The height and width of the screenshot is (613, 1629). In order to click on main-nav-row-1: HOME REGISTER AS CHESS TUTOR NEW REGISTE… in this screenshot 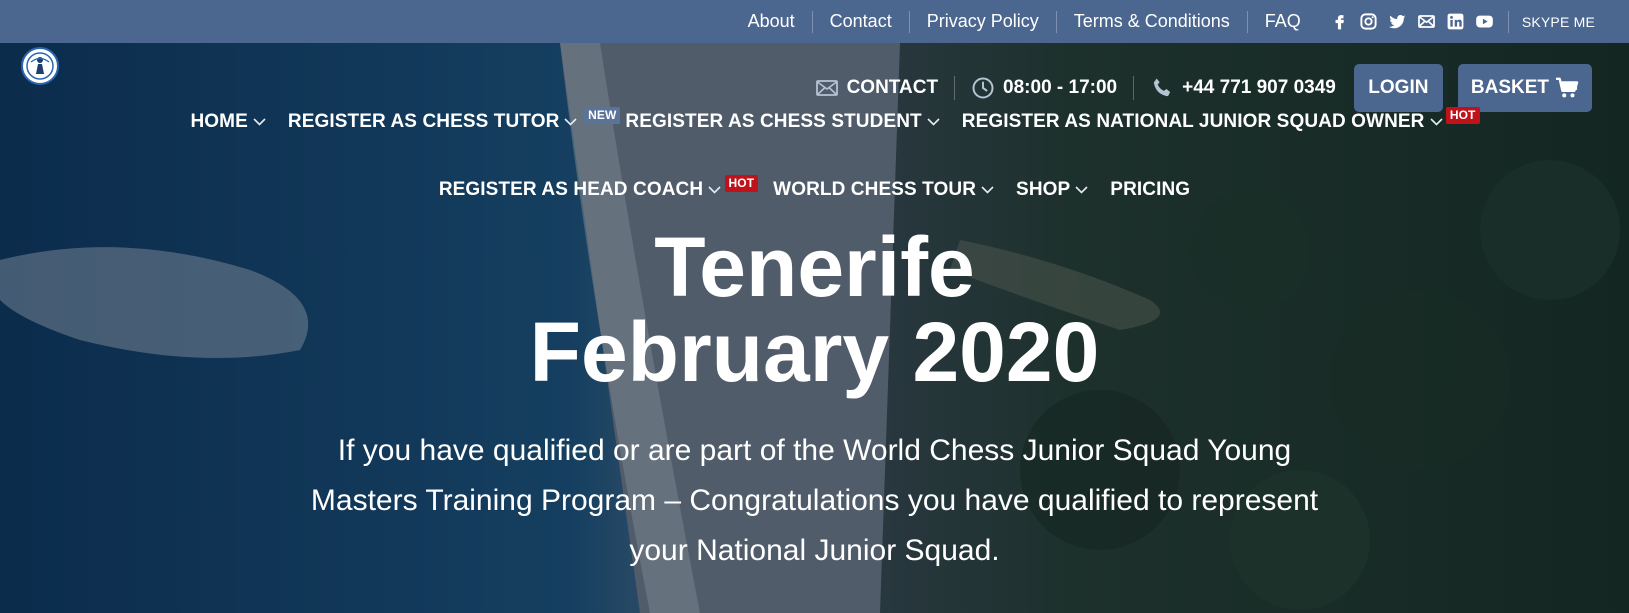, I will do `click(814, 122)`.